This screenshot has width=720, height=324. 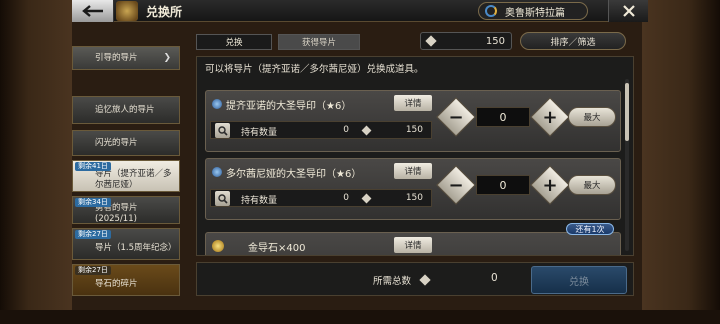 I want to click on sidebar-item-anniversary: 剩余27日 导片（1.5周年纪念）, so click(x=126, y=244).